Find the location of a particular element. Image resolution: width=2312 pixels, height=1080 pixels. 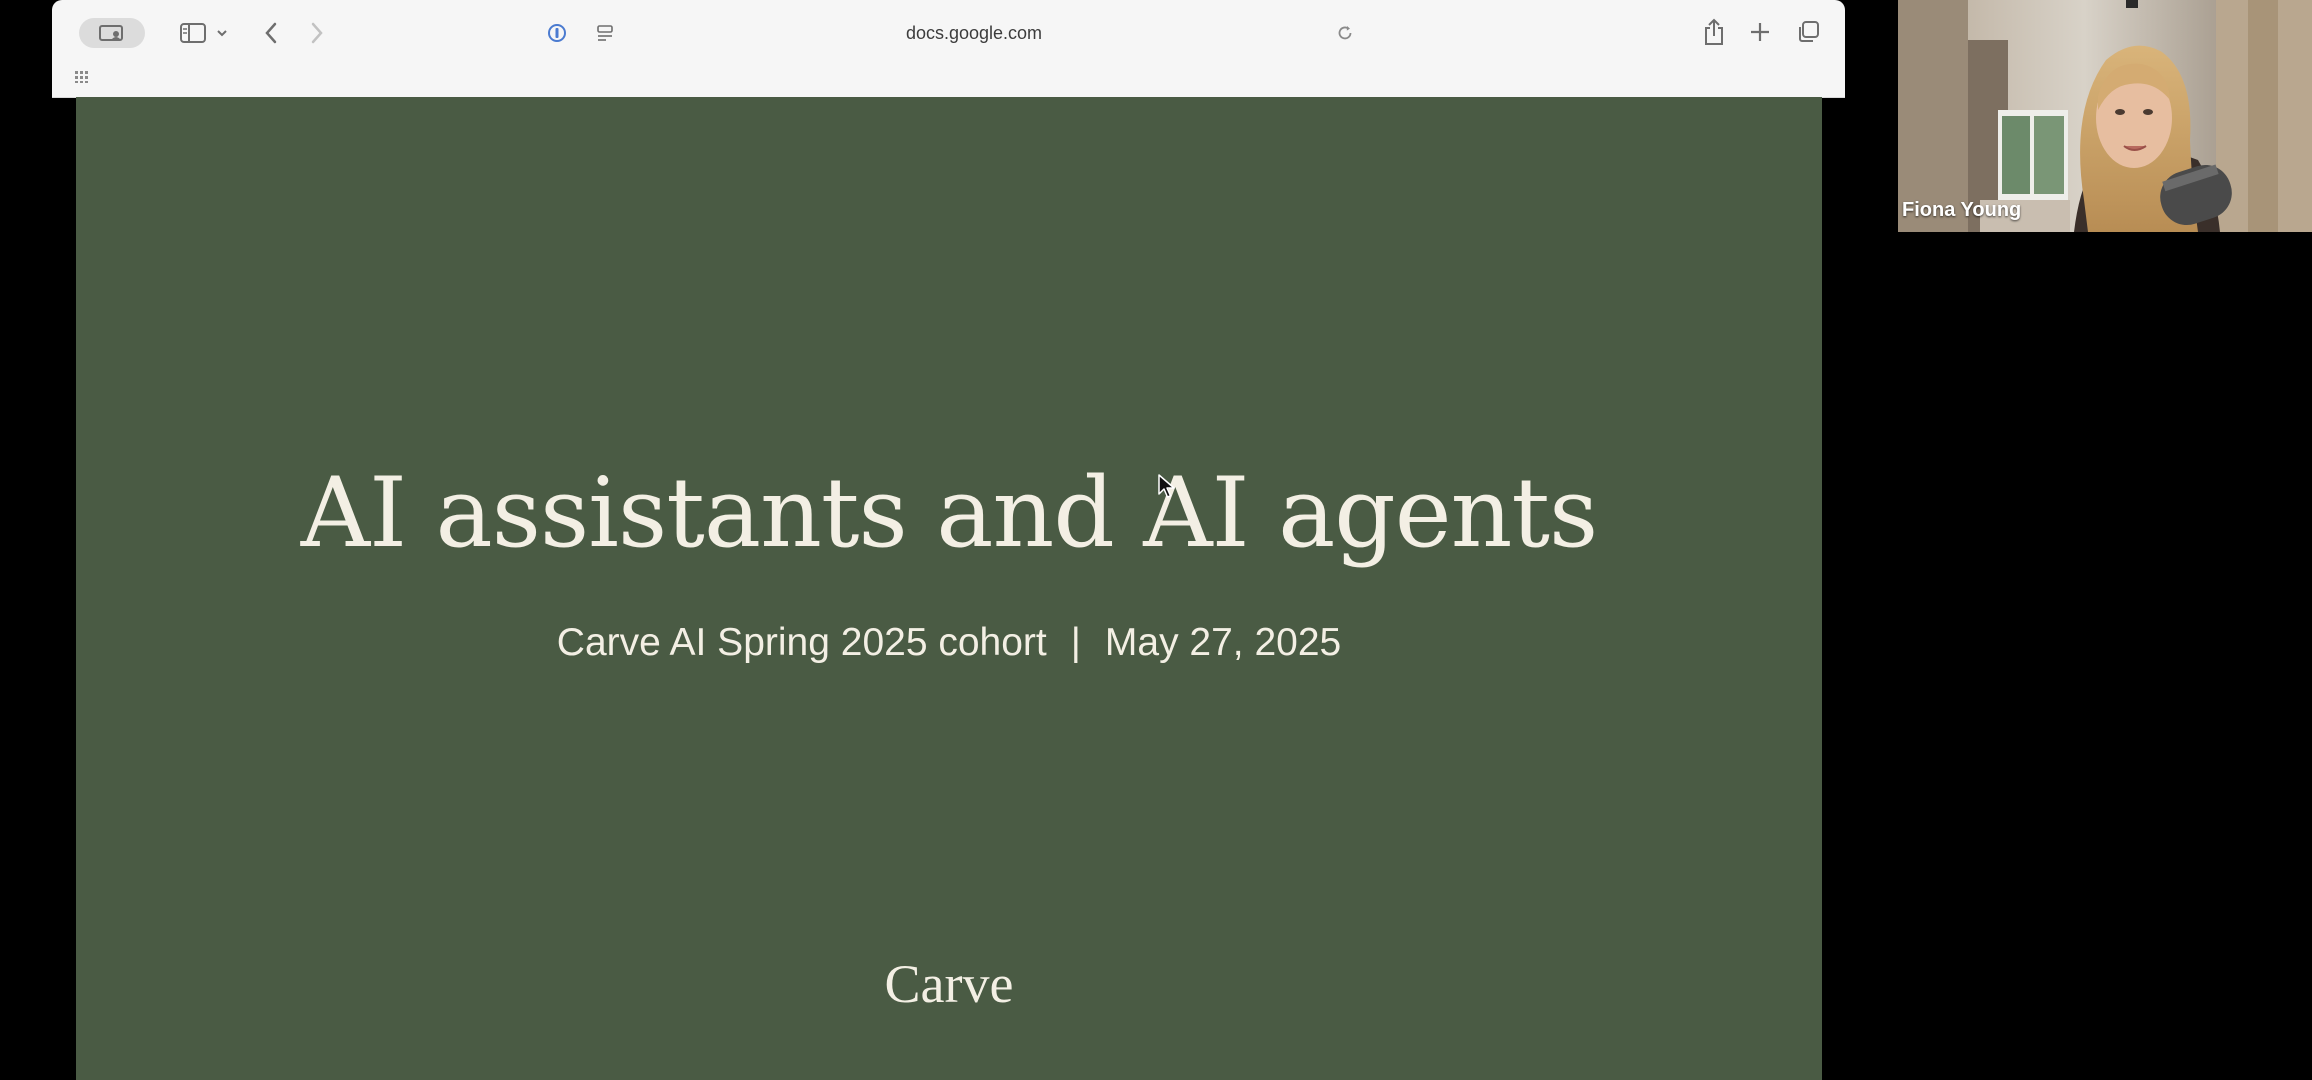

privacy-report-icon is located at coordinates (557, 33).